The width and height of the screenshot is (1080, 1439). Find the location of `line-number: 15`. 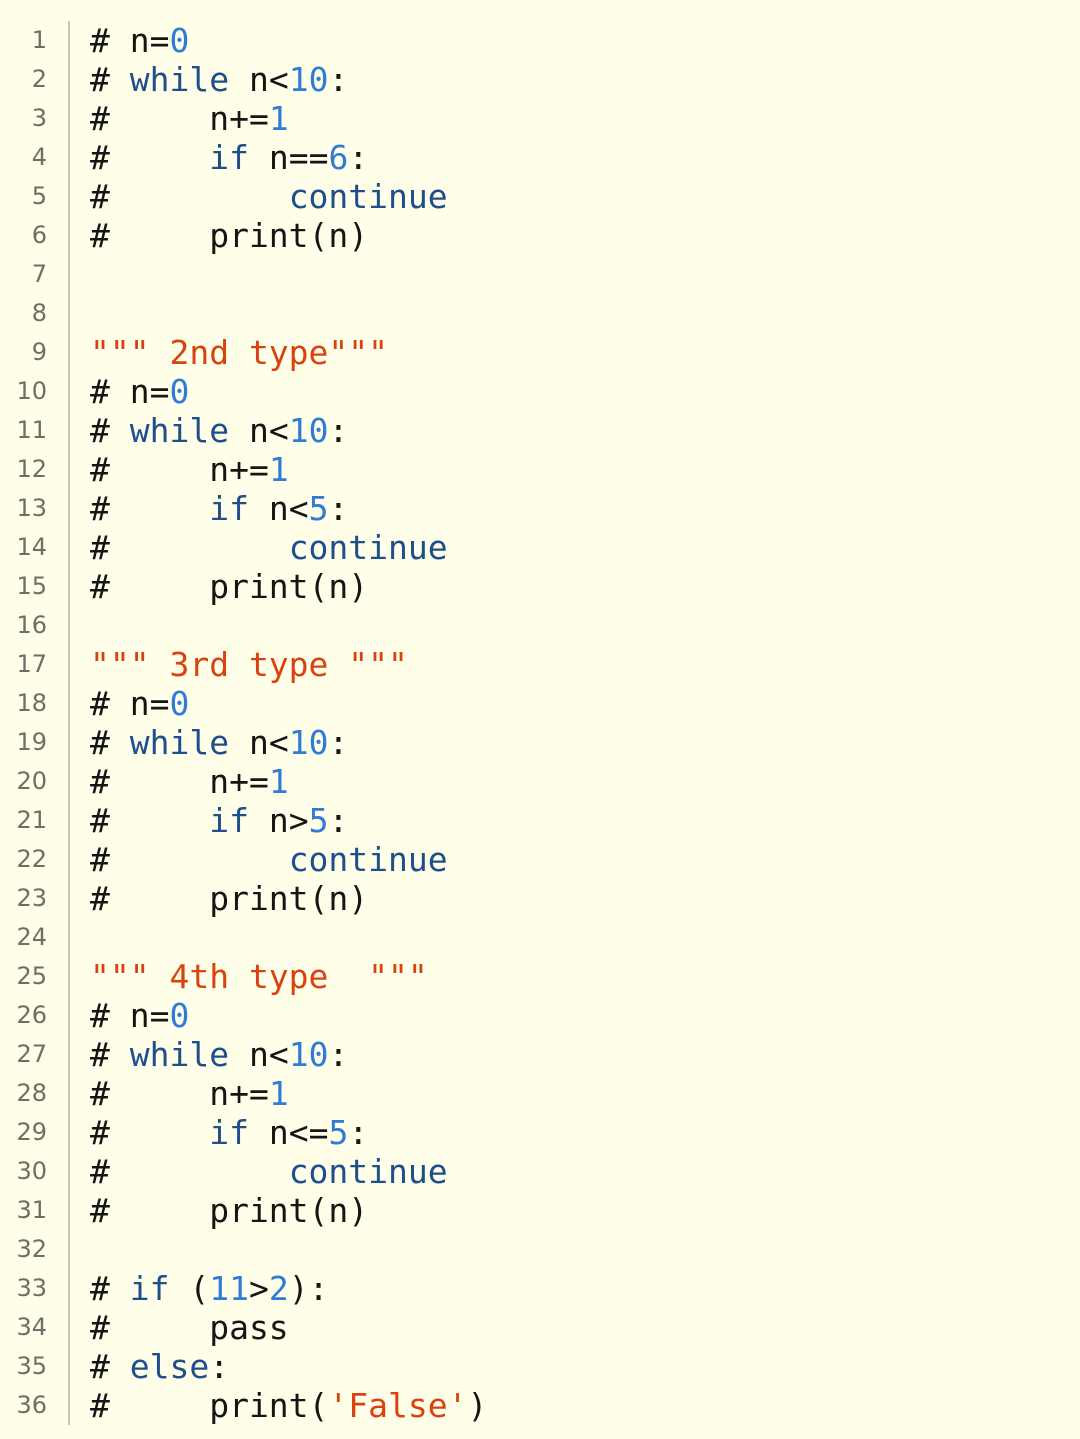

line-number: 15 is located at coordinates (31, 586).